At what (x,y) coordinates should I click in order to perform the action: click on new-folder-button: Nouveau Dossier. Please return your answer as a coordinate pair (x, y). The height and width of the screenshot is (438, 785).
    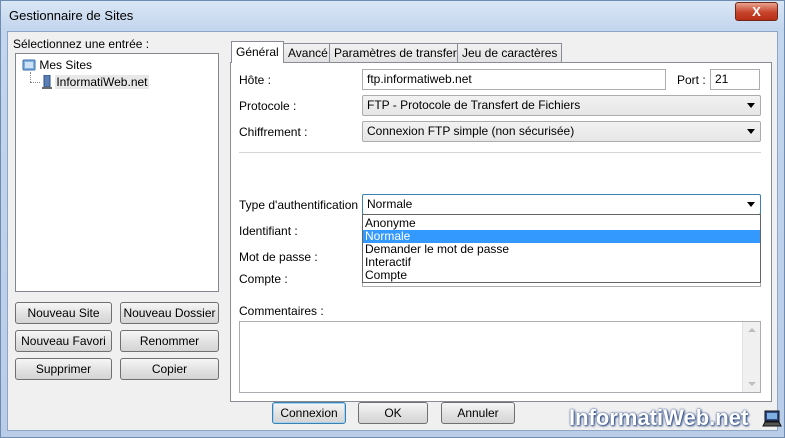
    Looking at the image, I should click on (169, 313).